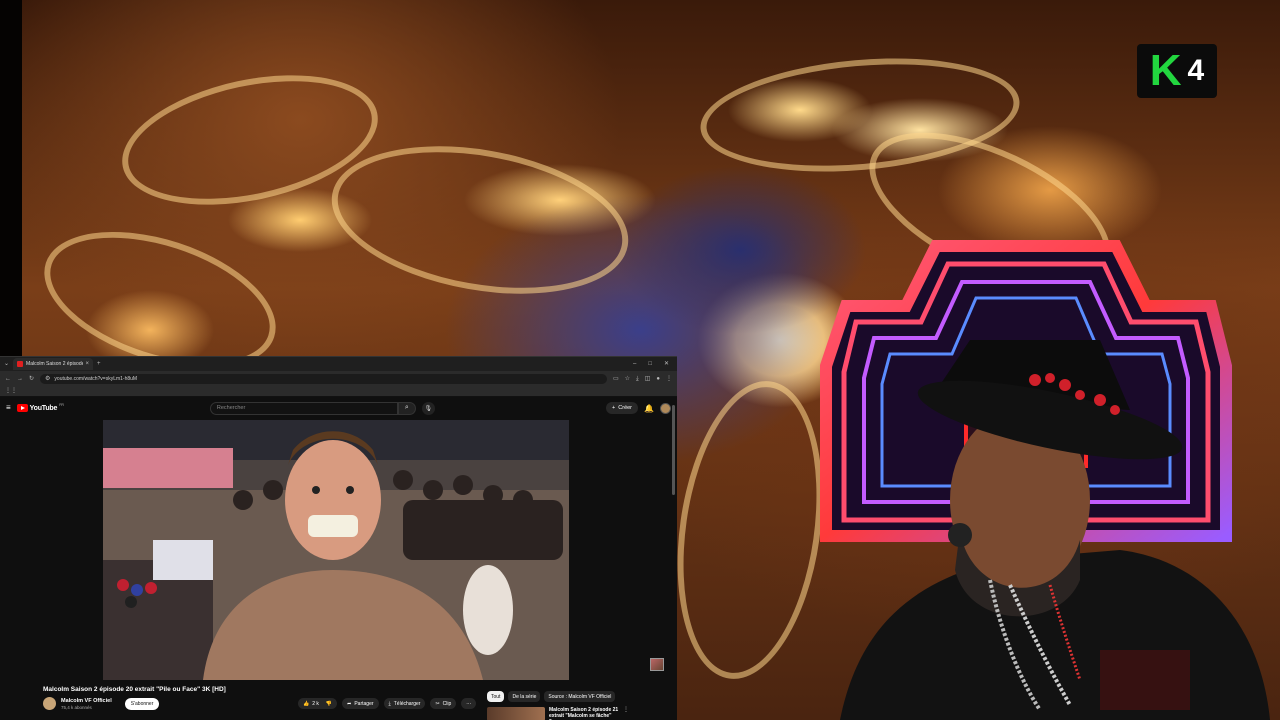  What do you see at coordinates (99, 364) in the screenshot?
I see `new-tab-button: +` at bounding box center [99, 364].